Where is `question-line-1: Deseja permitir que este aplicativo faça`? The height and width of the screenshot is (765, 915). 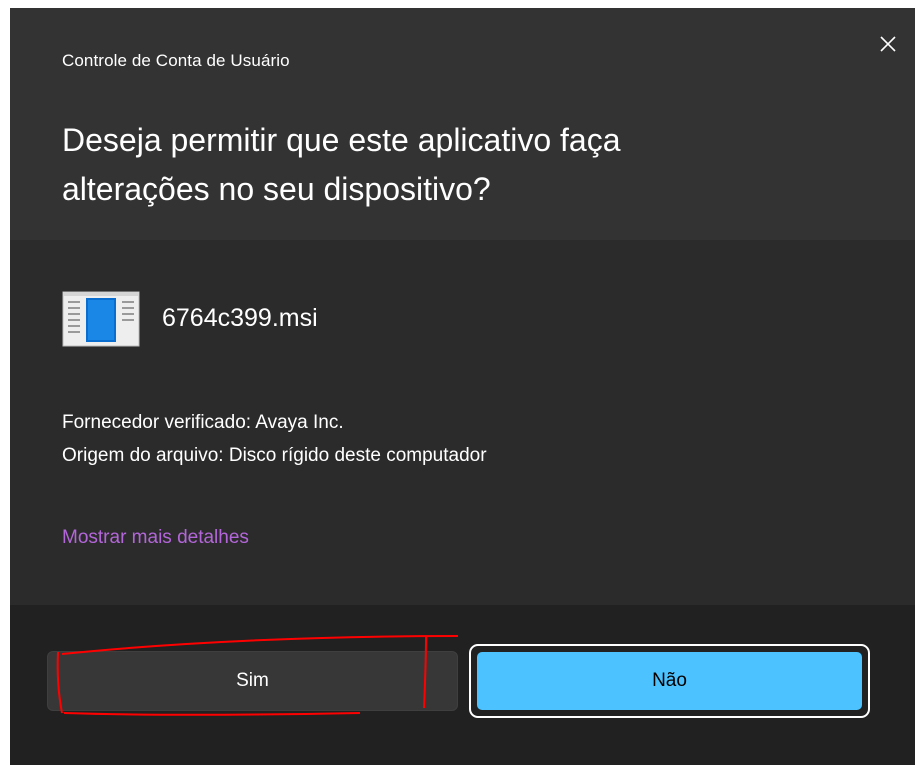 question-line-1: Deseja permitir que este aplicativo faça is located at coordinates (341, 140).